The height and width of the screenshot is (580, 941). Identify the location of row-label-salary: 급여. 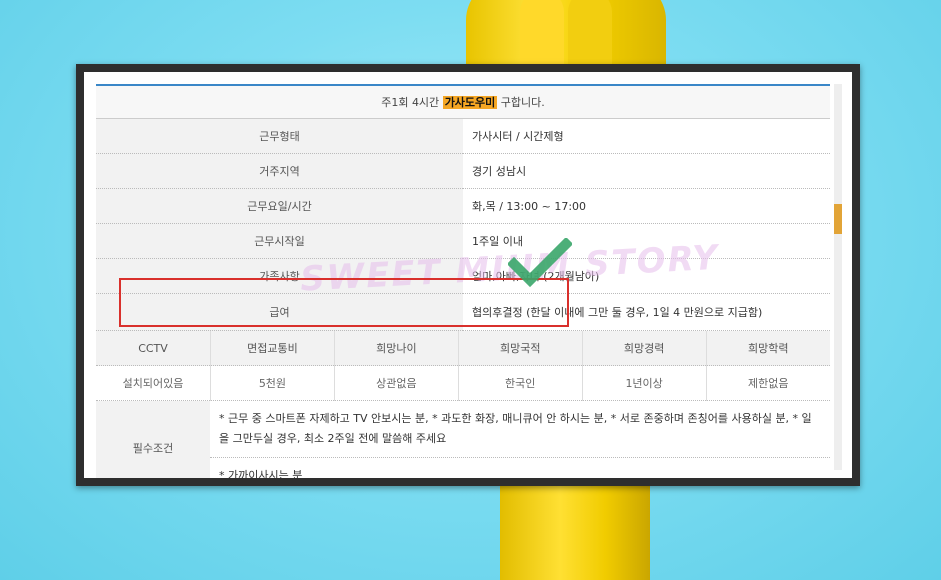
(279, 312).